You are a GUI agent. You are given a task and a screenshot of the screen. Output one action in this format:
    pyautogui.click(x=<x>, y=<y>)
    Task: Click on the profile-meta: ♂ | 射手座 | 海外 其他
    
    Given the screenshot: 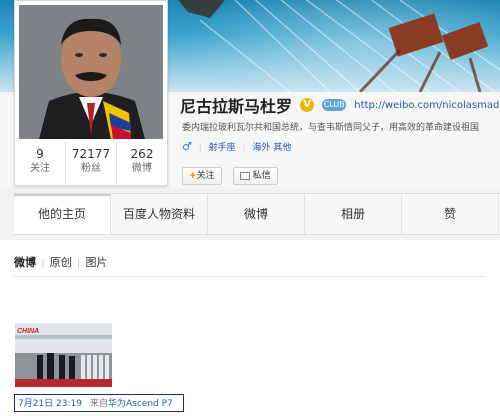 What is the action you would take?
    pyautogui.click(x=236, y=146)
    